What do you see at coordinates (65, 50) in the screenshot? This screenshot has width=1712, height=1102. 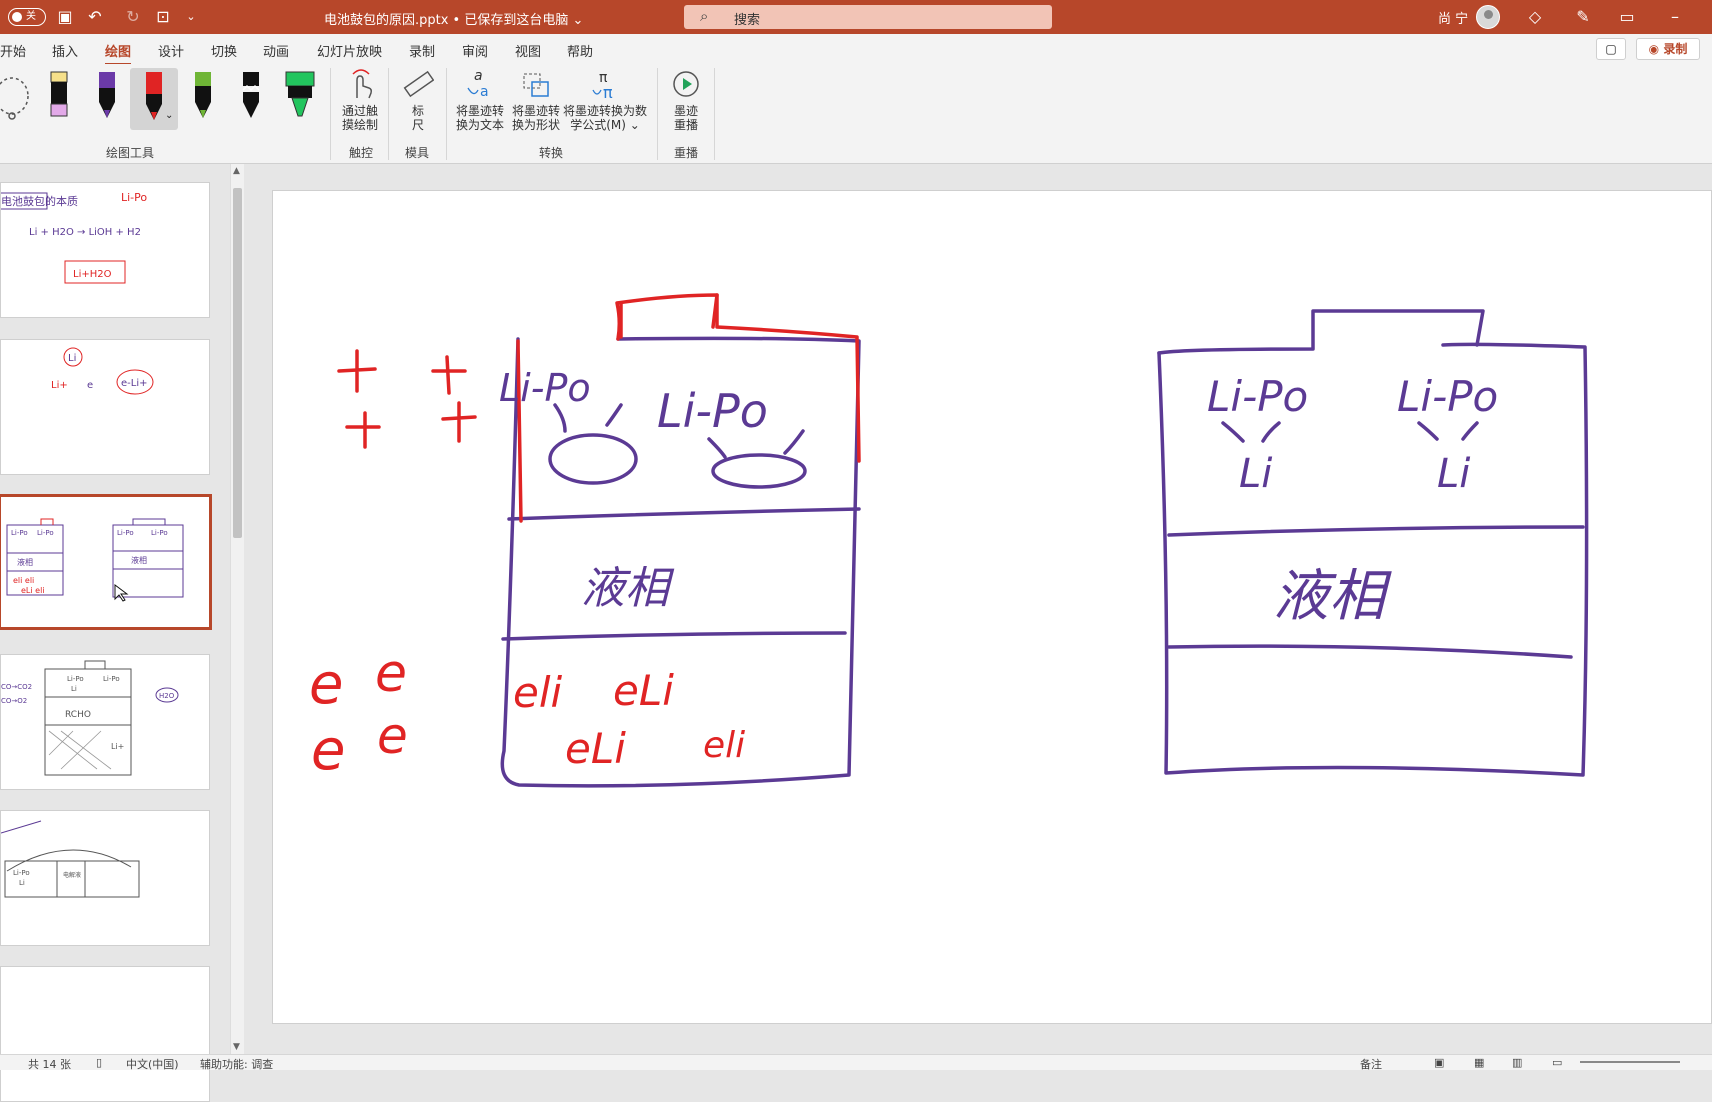 I see `tab-insert: 插入` at bounding box center [65, 50].